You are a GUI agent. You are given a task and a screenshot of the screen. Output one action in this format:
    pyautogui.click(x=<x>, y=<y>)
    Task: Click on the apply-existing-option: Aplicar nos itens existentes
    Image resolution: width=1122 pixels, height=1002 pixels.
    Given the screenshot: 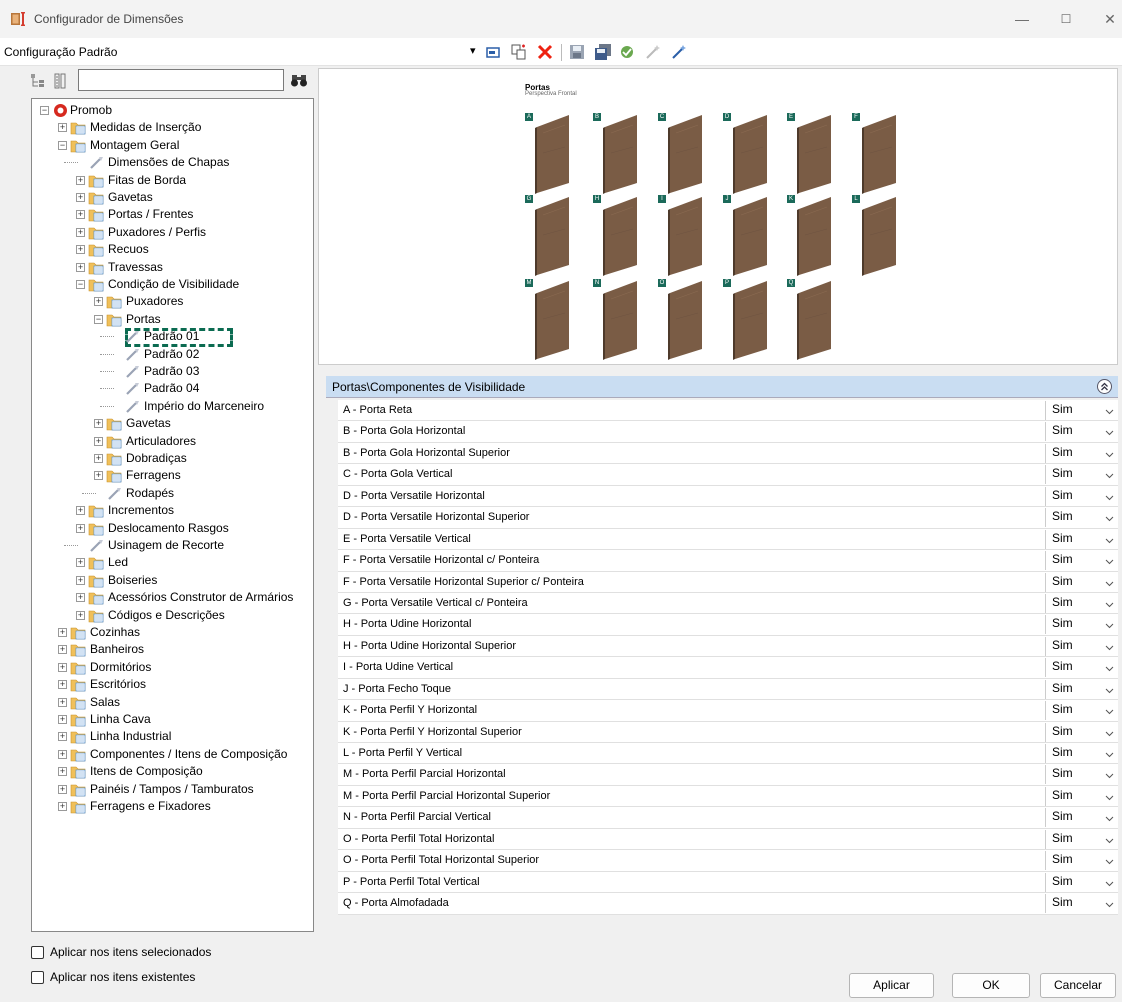 What is the action you would take?
    pyautogui.click(x=113, y=977)
    